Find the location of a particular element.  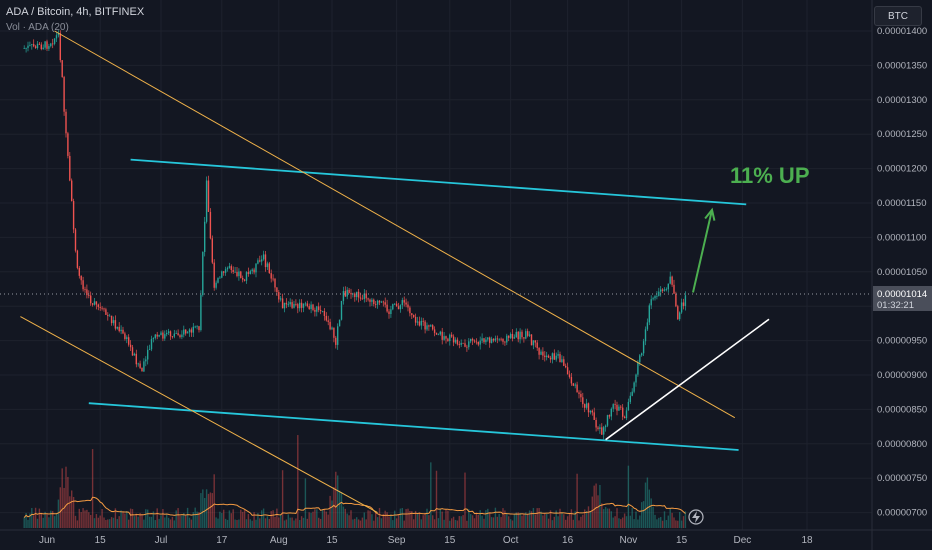

time-tick-label: Jul is located at coordinates (161, 540).